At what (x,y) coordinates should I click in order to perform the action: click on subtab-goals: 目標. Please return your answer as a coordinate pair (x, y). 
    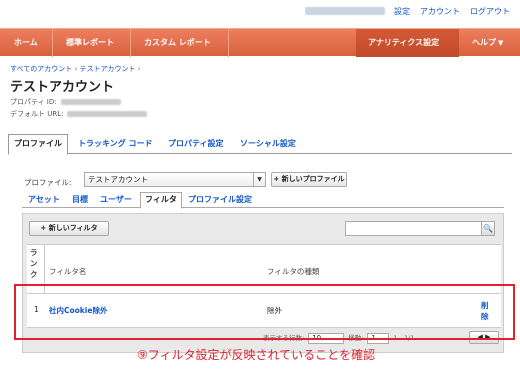
    Looking at the image, I should click on (80, 200).